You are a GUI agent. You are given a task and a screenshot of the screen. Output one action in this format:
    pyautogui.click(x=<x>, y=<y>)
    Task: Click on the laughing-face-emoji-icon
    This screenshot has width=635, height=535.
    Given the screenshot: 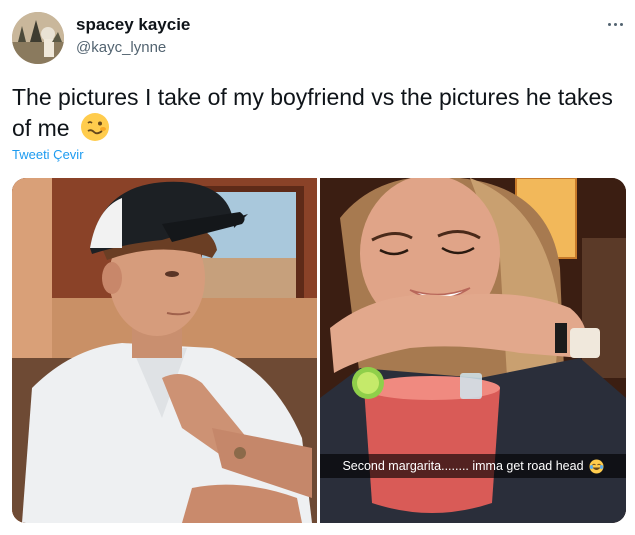 What is the action you would take?
    pyautogui.click(x=596, y=466)
    